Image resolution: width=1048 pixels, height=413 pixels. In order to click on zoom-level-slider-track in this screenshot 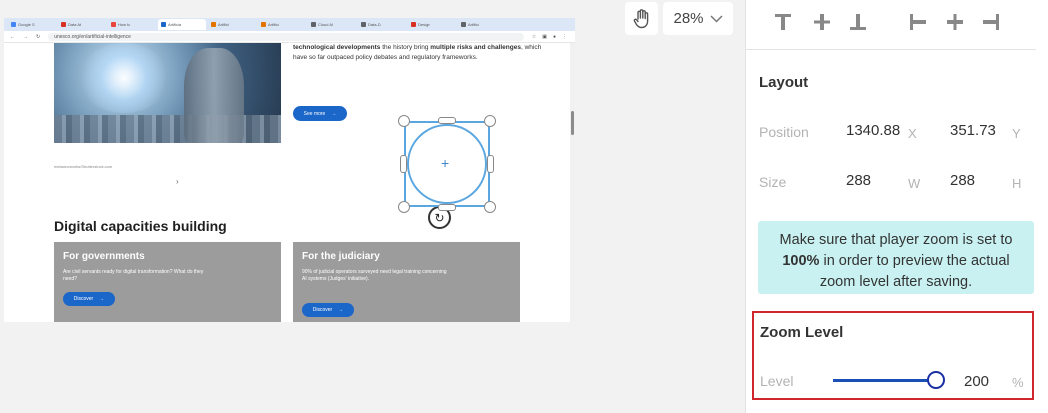, I will do `click(884, 380)`.